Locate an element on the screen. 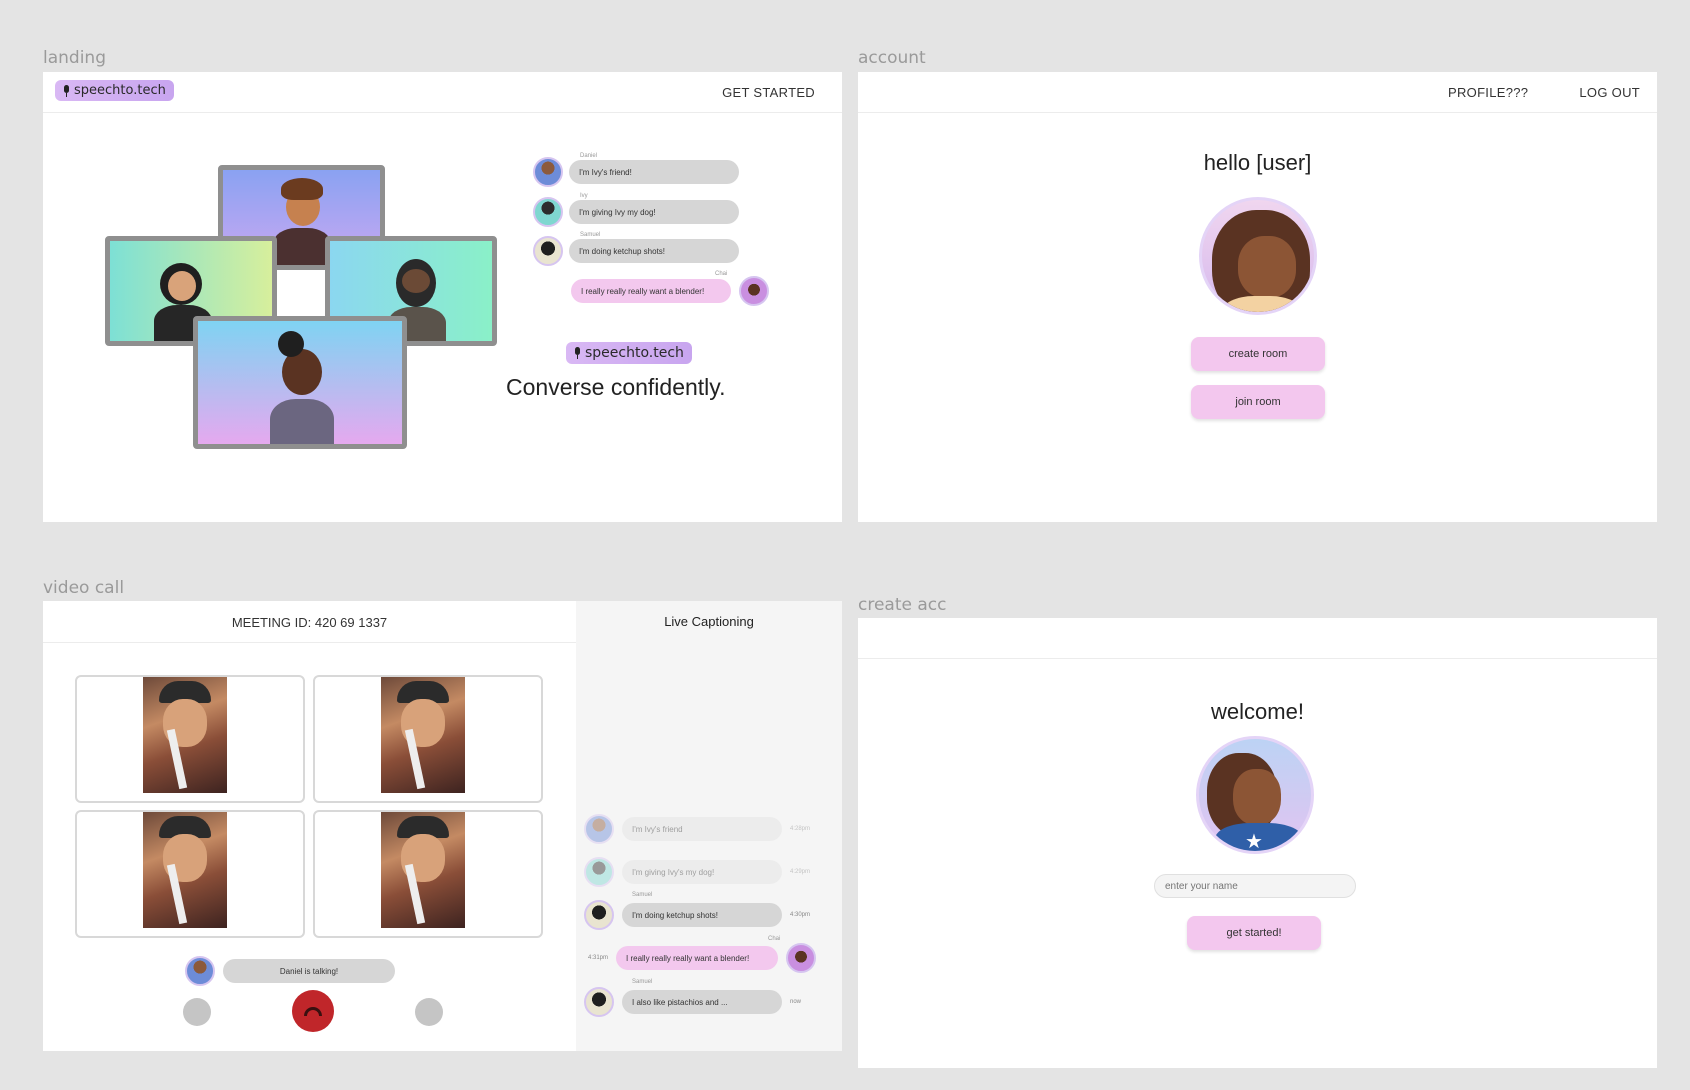 The image size is (1690, 1090). phone-hangup-icon is located at coordinates (313, 1011).